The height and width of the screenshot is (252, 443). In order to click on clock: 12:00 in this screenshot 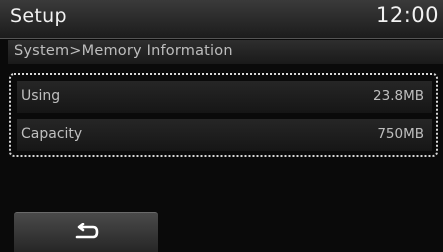, I will do `click(407, 15)`.